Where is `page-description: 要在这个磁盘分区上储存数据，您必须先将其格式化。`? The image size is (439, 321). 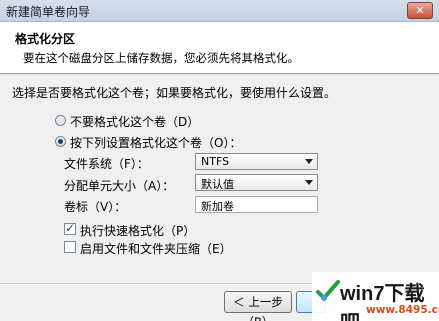
page-description: 要在这个磁盘分区上储存数据，您必须先将其格式化。 is located at coordinates (161, 58).